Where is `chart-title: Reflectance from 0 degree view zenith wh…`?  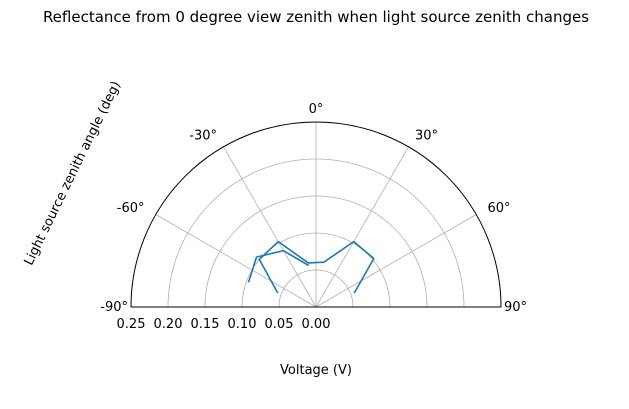 chart-title: Reflectance from 0 degree view zenith wh… is located at coordinates (316, 17).